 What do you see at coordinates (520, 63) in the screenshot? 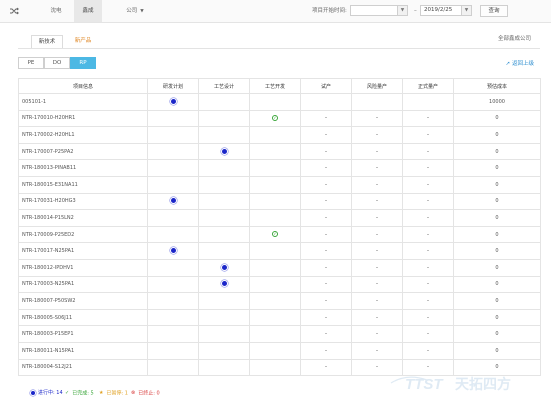
I see `back-up-link: ➚ 返回上级` at bounding box center [520, 63].